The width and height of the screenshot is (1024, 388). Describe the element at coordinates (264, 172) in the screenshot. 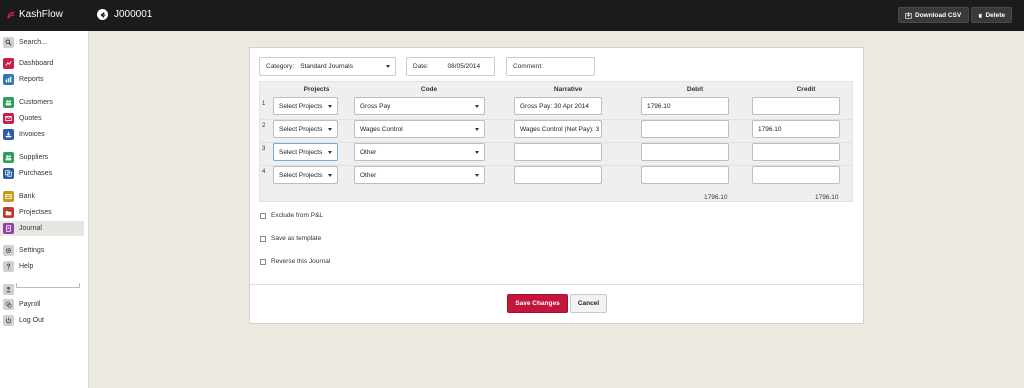

I see `row-number: 4` at that location.